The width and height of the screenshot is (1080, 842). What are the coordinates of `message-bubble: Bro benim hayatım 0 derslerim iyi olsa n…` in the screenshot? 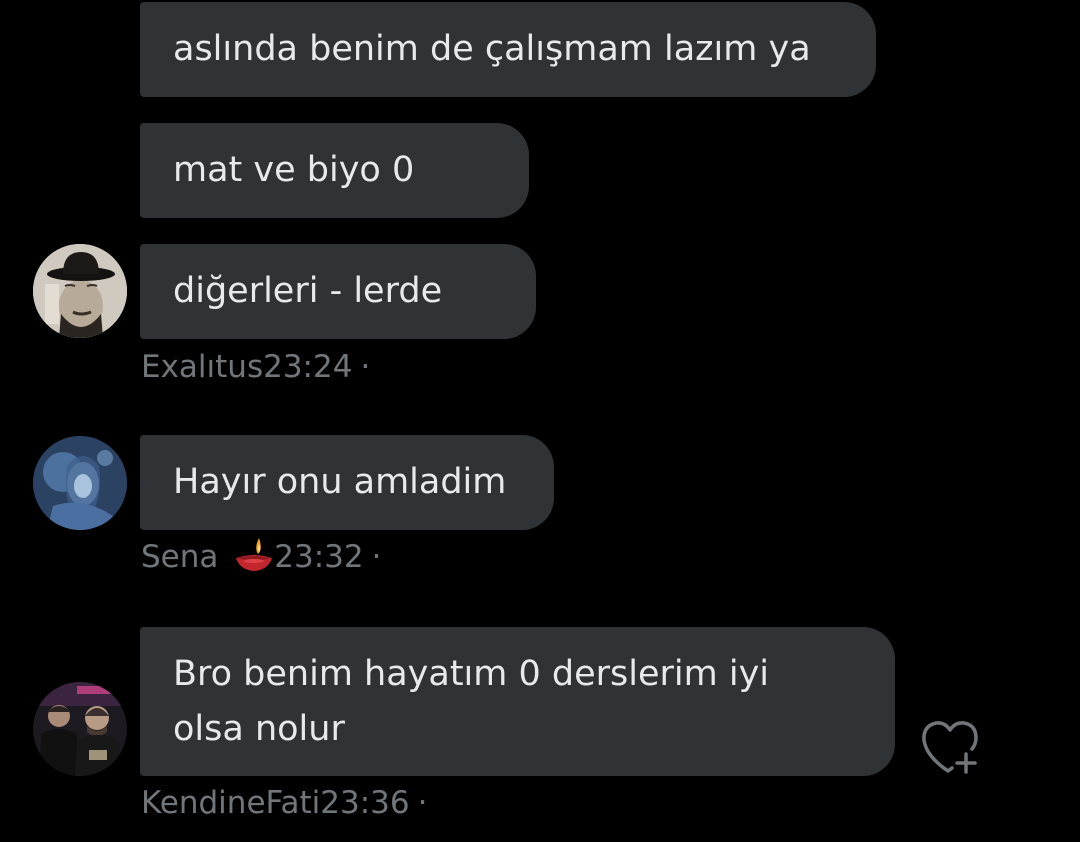 It's located at (517, 701).